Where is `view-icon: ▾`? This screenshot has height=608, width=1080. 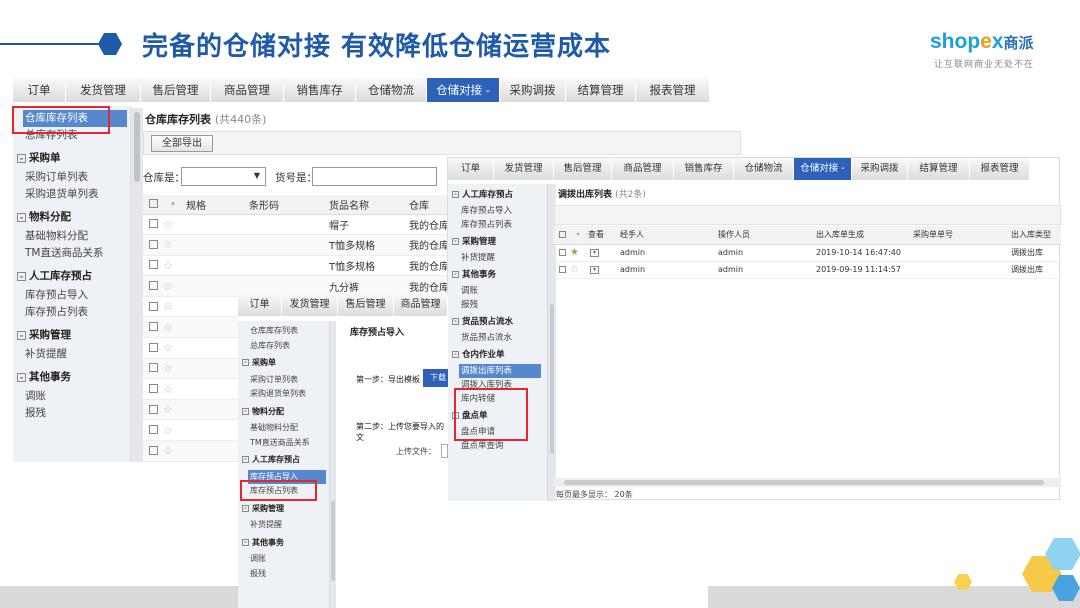 view-icon: ▾ is located at coordinates (594, 252).